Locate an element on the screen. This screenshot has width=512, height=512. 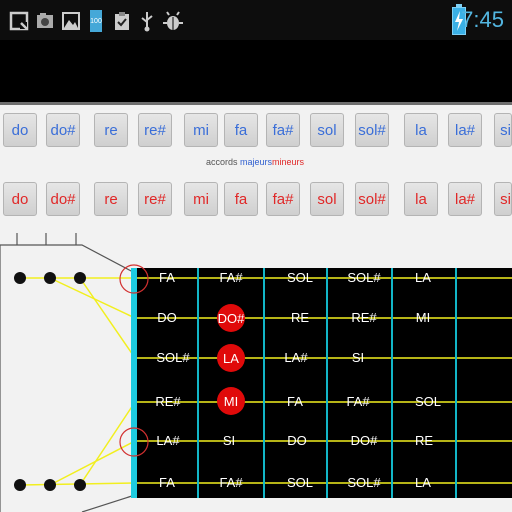
chord-note-marker: MI is located at coordinates (231, 401).